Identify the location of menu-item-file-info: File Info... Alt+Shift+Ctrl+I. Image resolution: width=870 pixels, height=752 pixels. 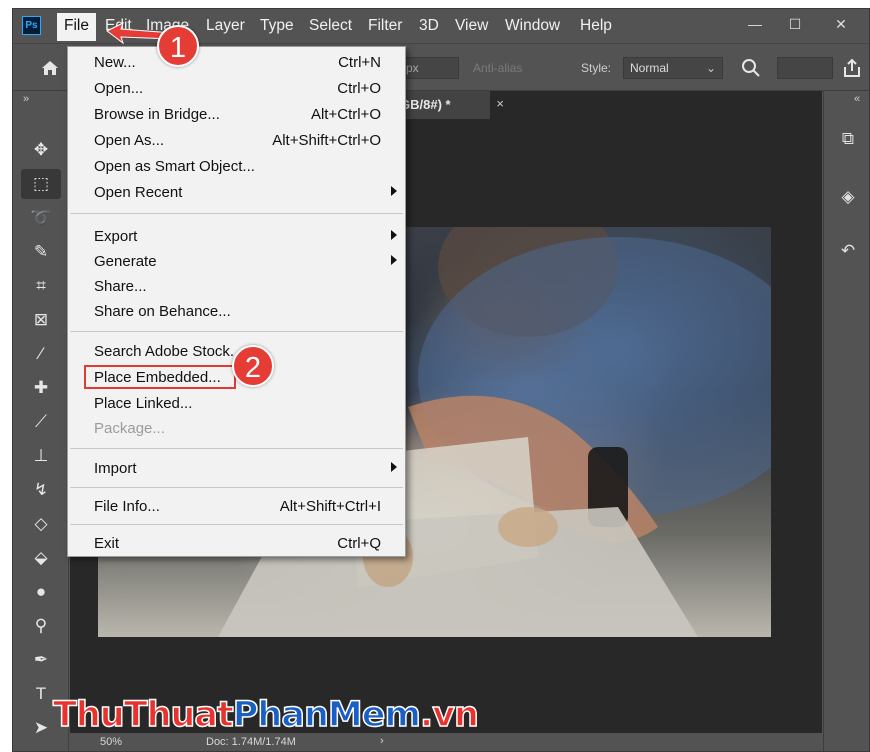
(236, 507).